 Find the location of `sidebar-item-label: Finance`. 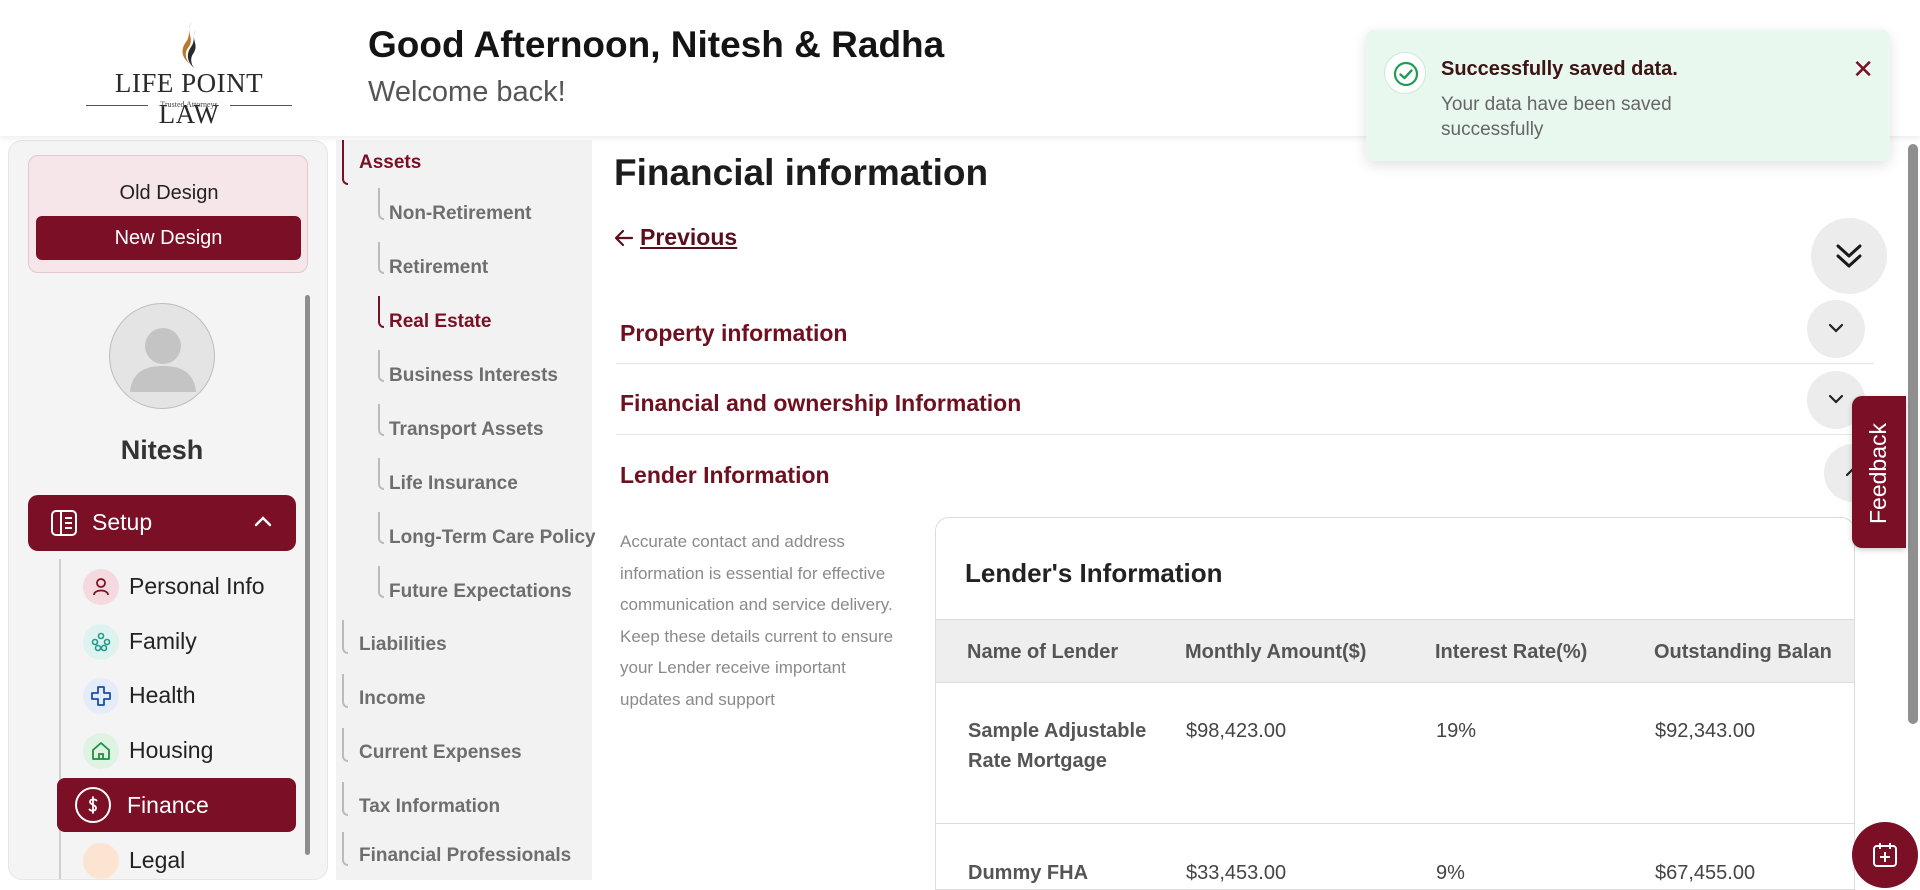

sidebar-item-label: Finance is located at coordinates (168, 805).